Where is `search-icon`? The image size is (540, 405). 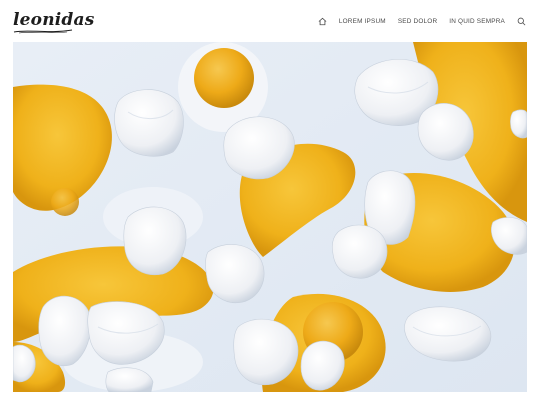
search-icon is located at coordinates (521, 21).